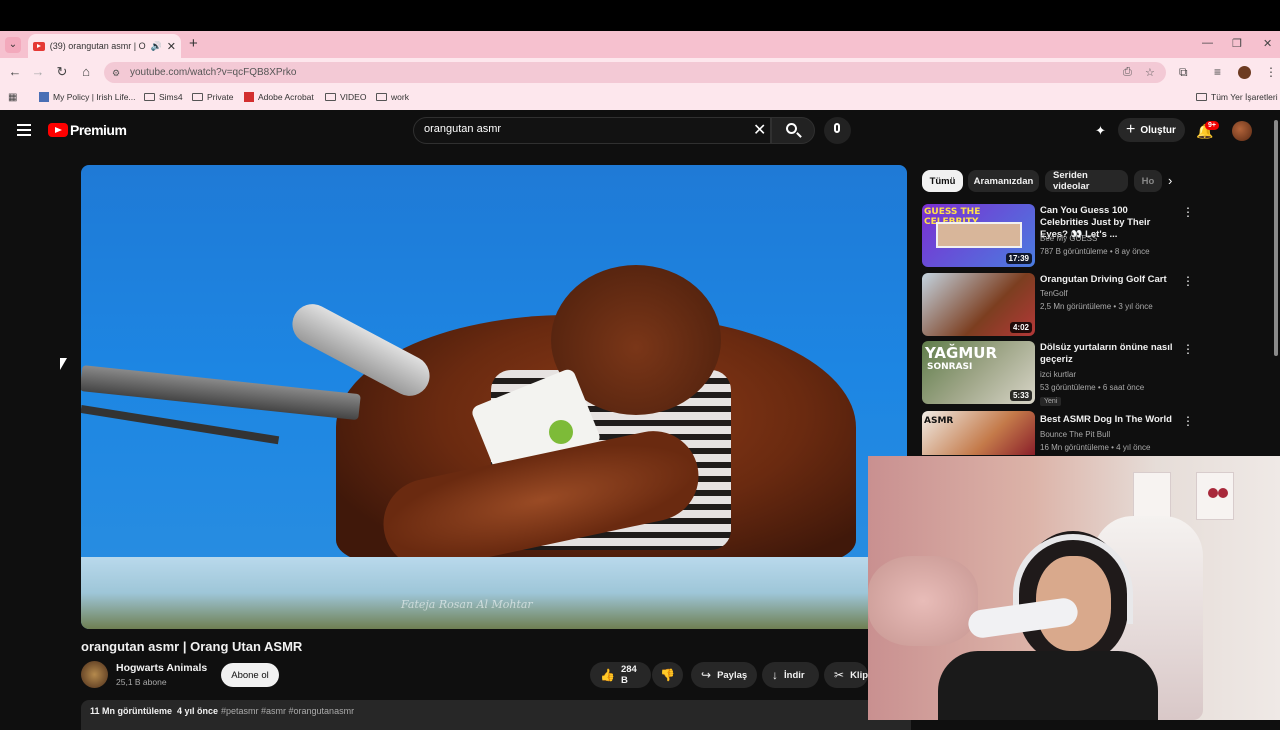  Describe the element at coordinates (942, 181) in the screenshot. I see `chip-all: Tümü` at that location.